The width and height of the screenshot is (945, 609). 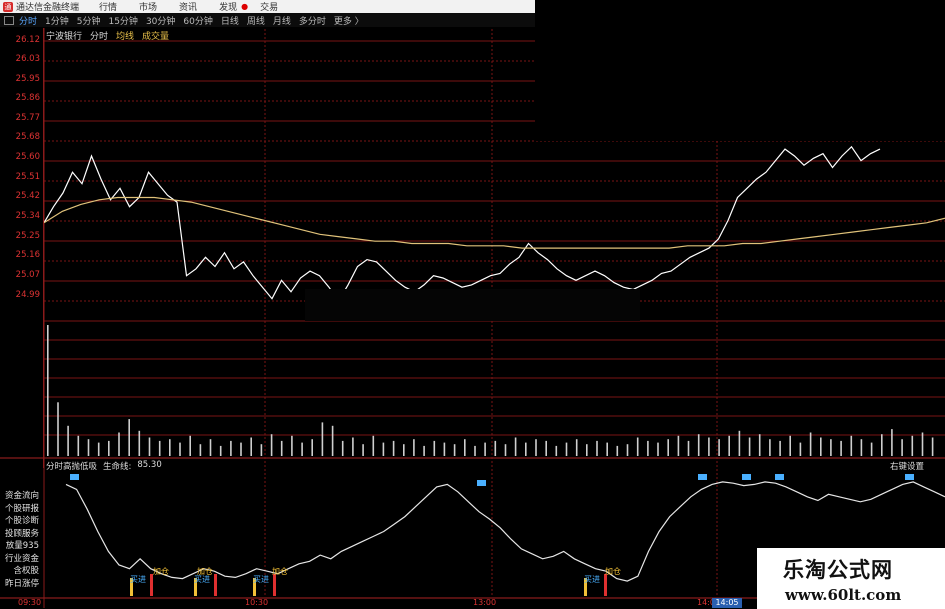 I want to click on price-tick: 25.16, so click(x=27, y=255).